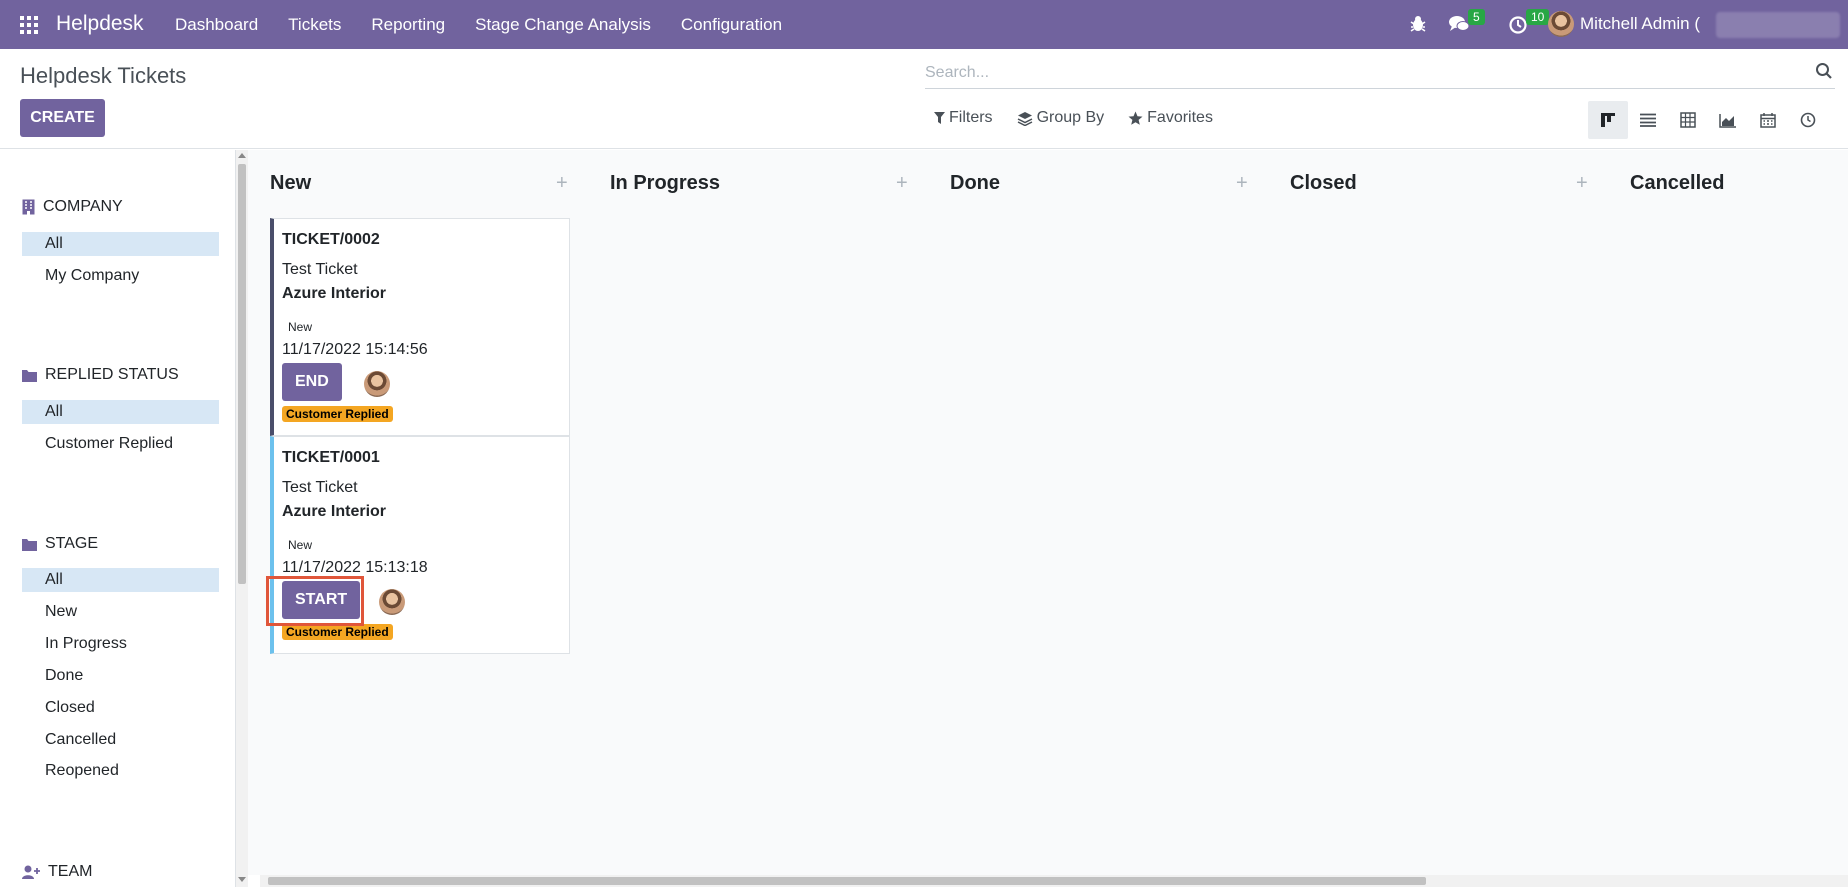  I want to click on chat-count-badge: 5, so click(1476, 17).